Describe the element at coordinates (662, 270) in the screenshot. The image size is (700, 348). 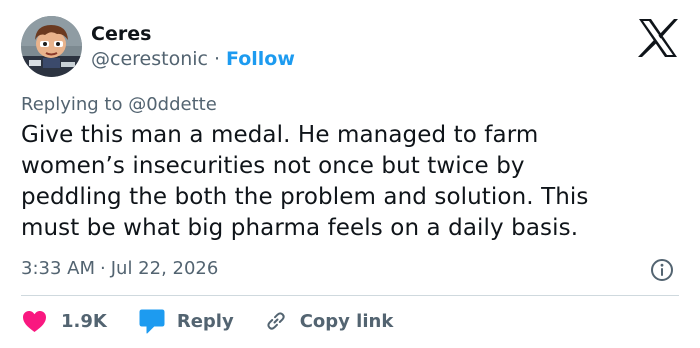
I see `info-icon` at that location.